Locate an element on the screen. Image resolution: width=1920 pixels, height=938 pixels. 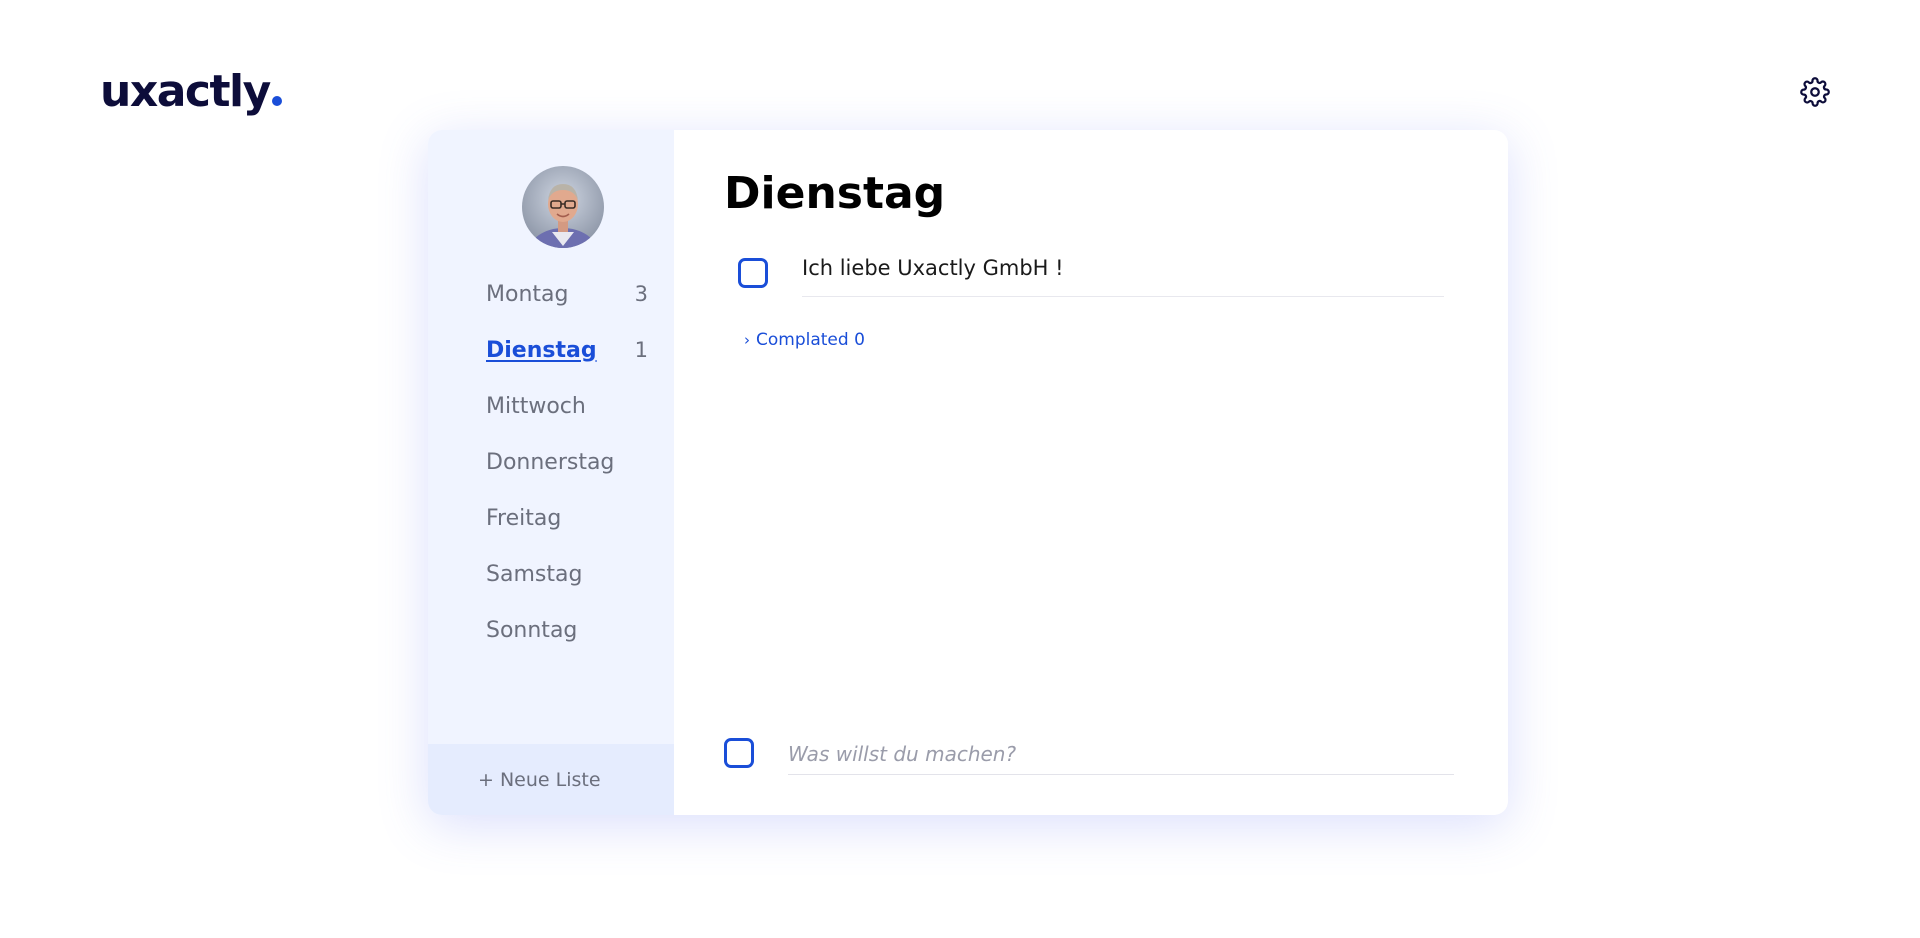
sidebar-item-donnerstag: Donnerstag is located at coordinates (551, 462).